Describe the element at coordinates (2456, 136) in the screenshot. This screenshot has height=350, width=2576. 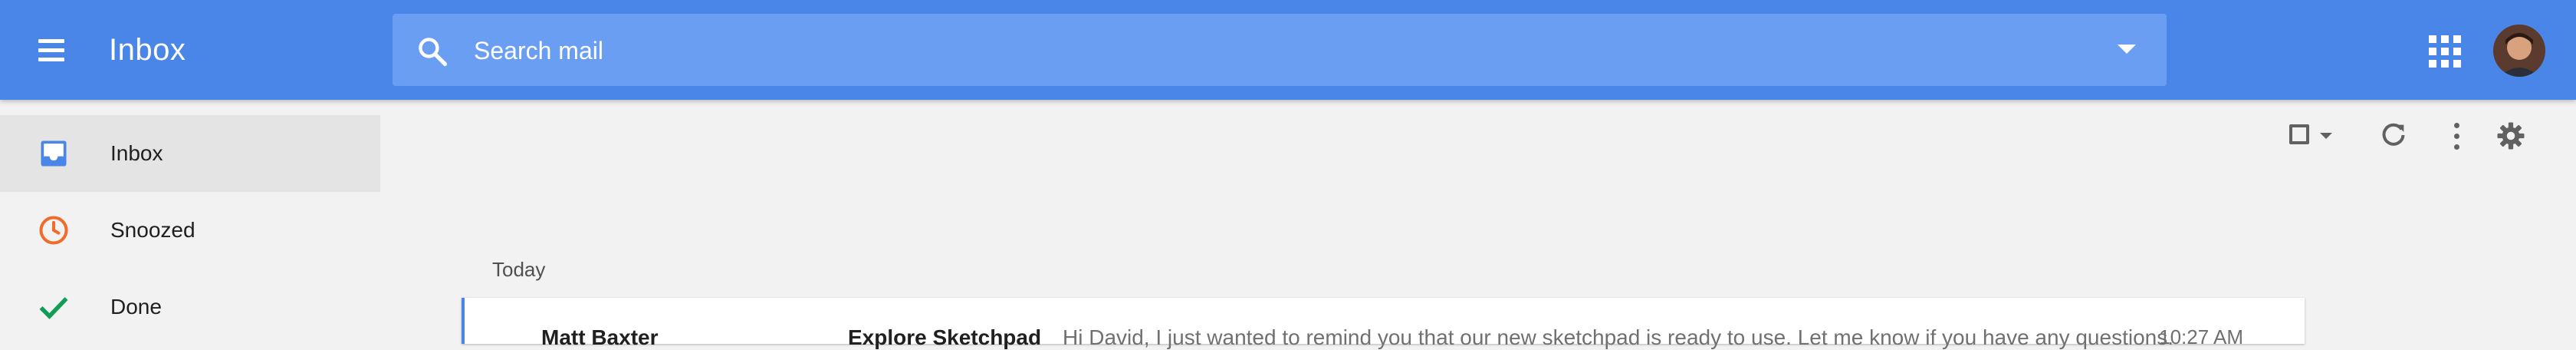
I see `more-vert-icon` at that location.